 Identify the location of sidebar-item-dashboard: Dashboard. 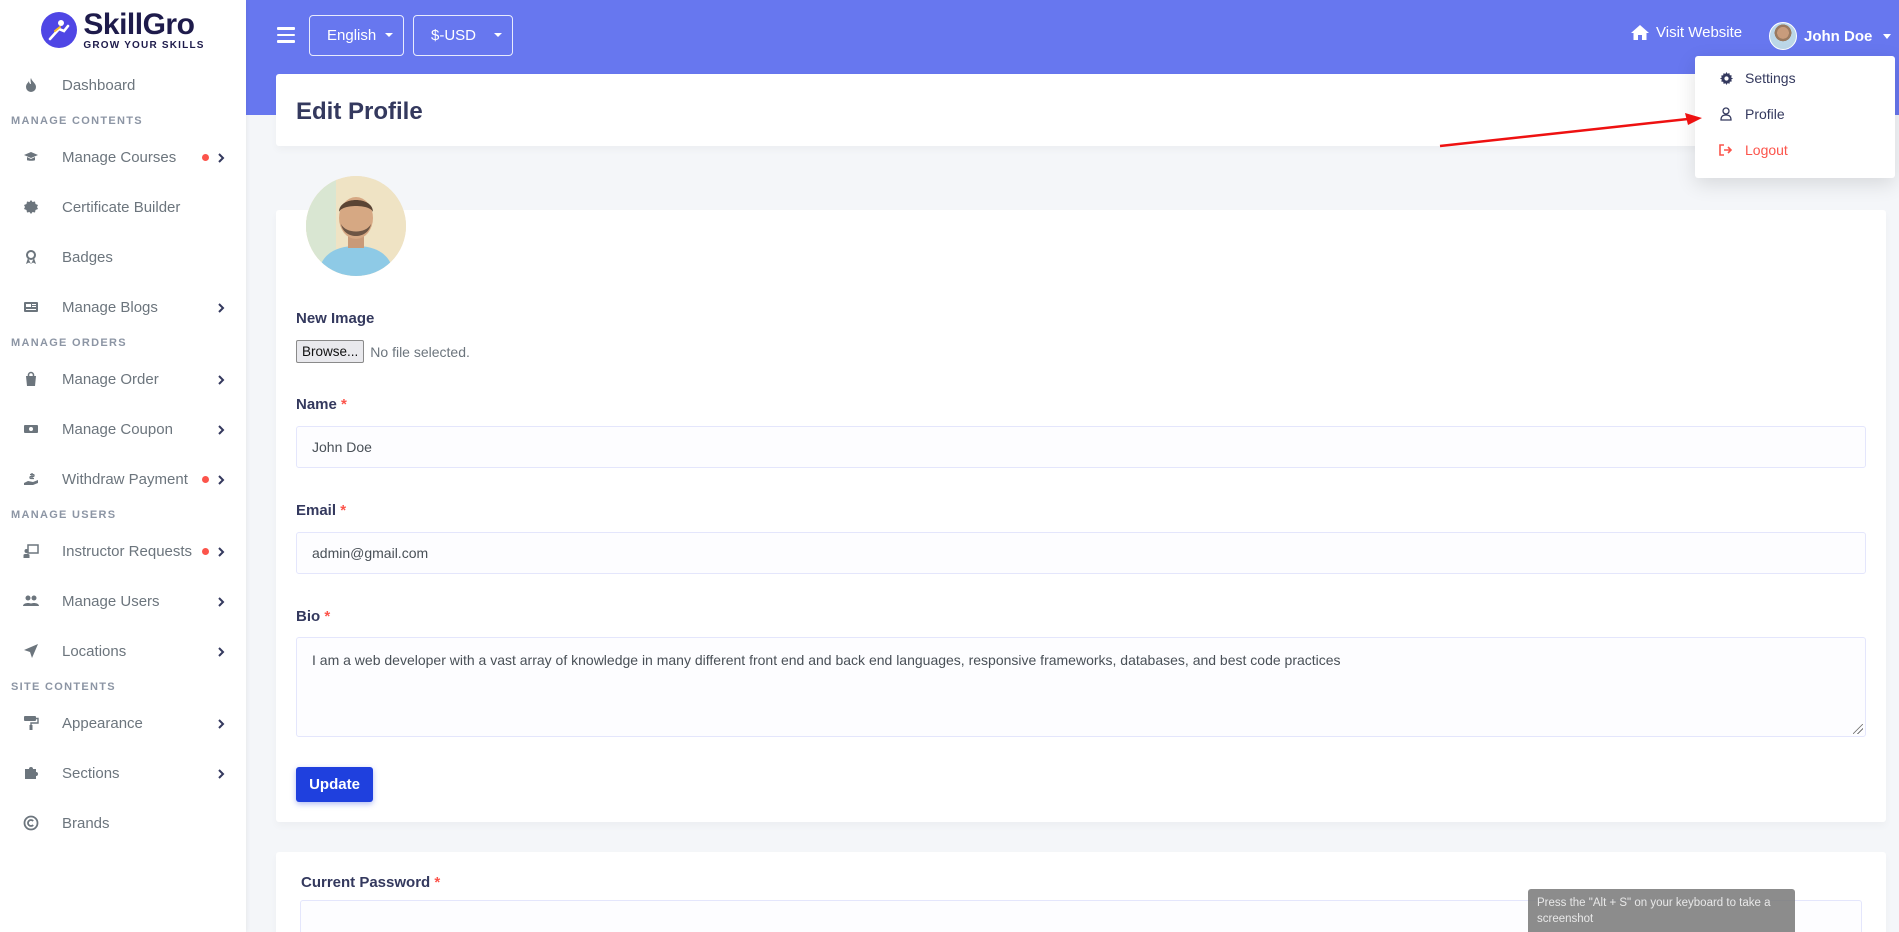
(123, 85).